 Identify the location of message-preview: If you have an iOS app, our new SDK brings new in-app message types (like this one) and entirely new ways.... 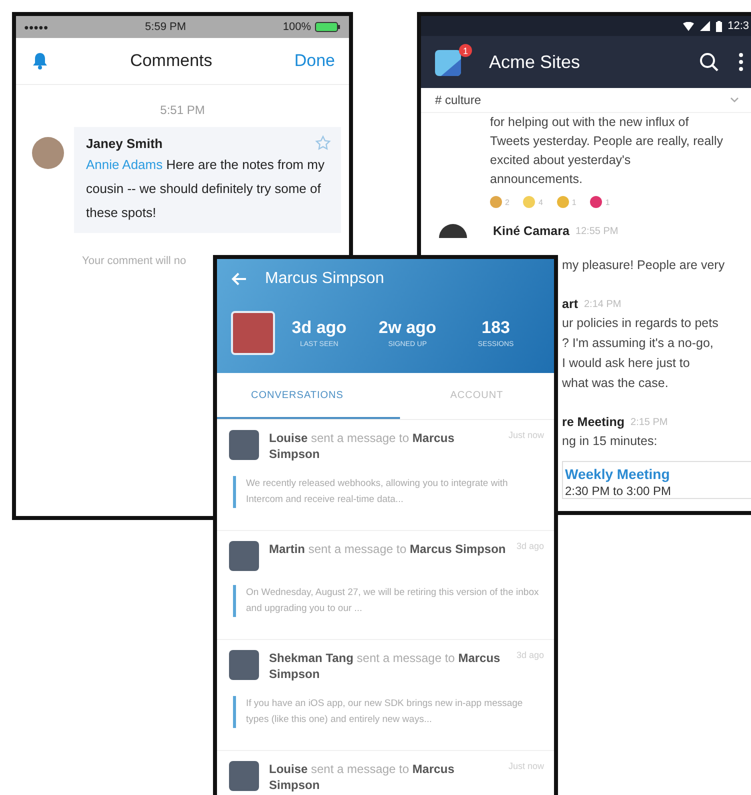
(388, 712).